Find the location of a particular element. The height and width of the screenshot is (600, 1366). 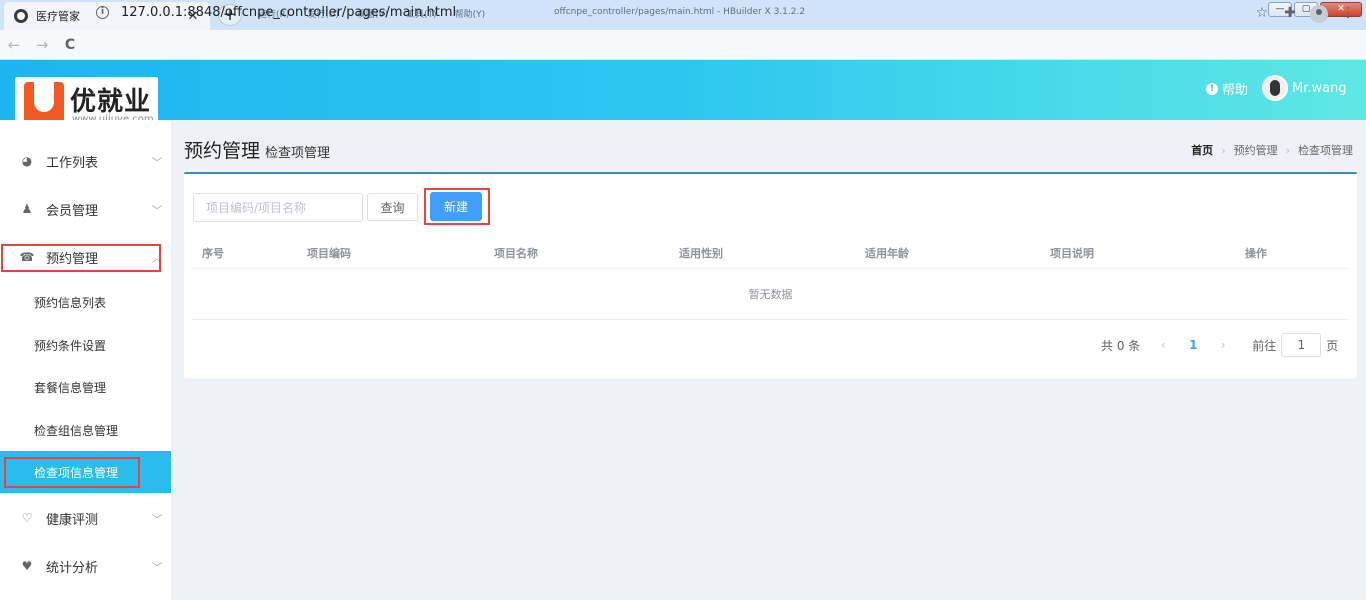

column-header: 操作 is located at coordinates (1256, 253).